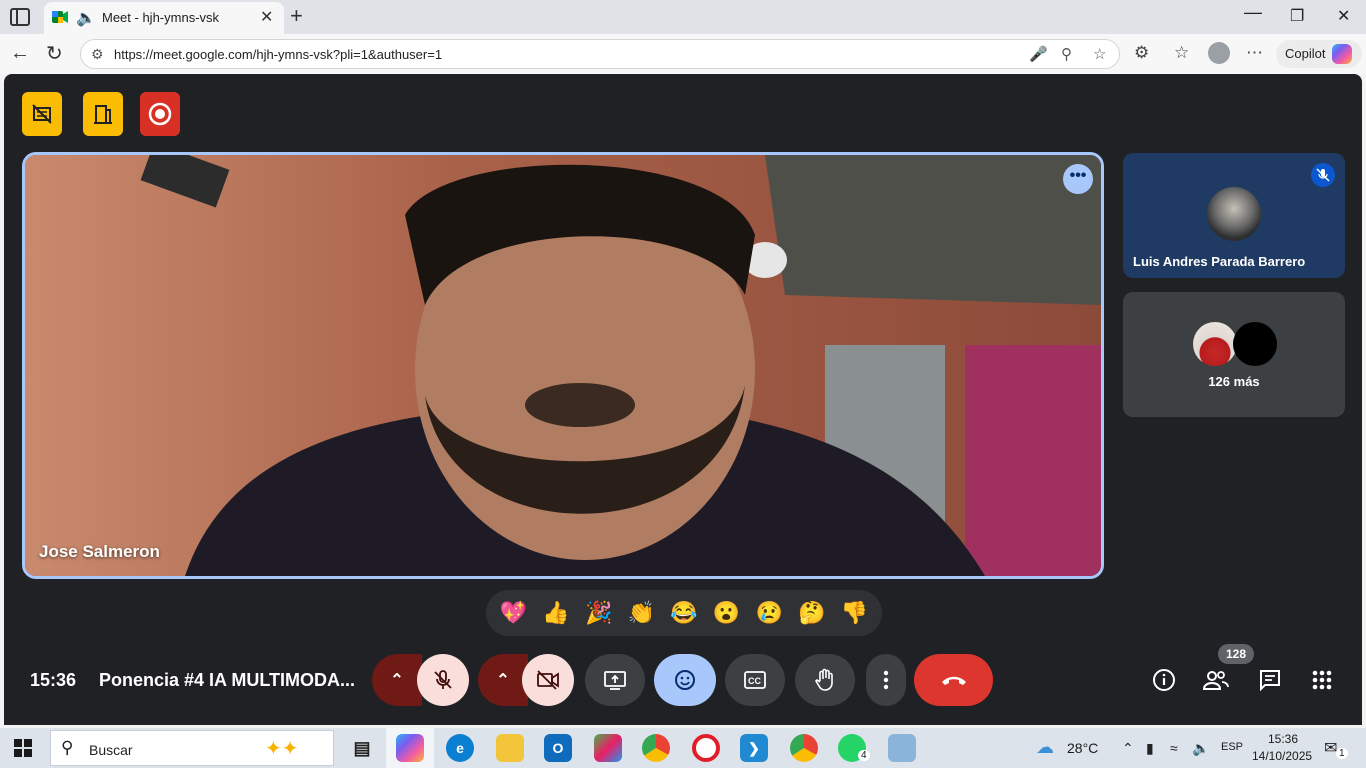 This screenshot has width=1366, height=768. Describe the element at coordinates (192, 748) in the screenshot. I see `taskbar-search-input: ⚲ Buscar ✦✦` at that location.